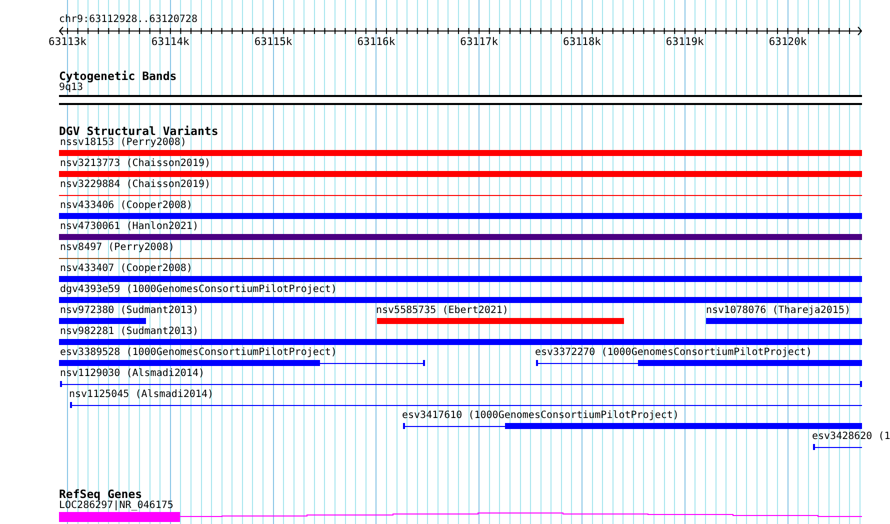 The image size is (890, 524). What do you see at coordinates (129, 311) in the screenshot?
I see `variant-label: nsv972380 (Sudmant2013)` at bounding box center [129, 311].